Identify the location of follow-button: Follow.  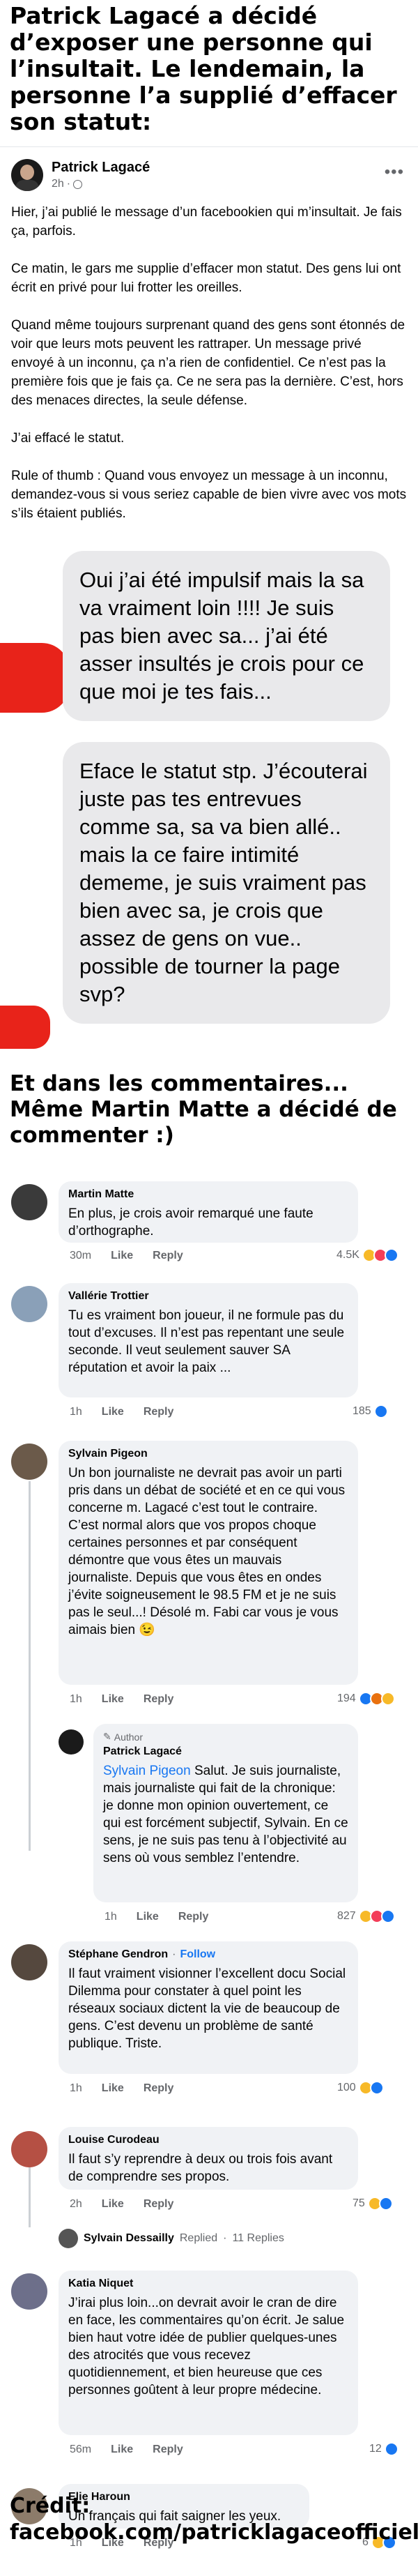
(197, 1954).